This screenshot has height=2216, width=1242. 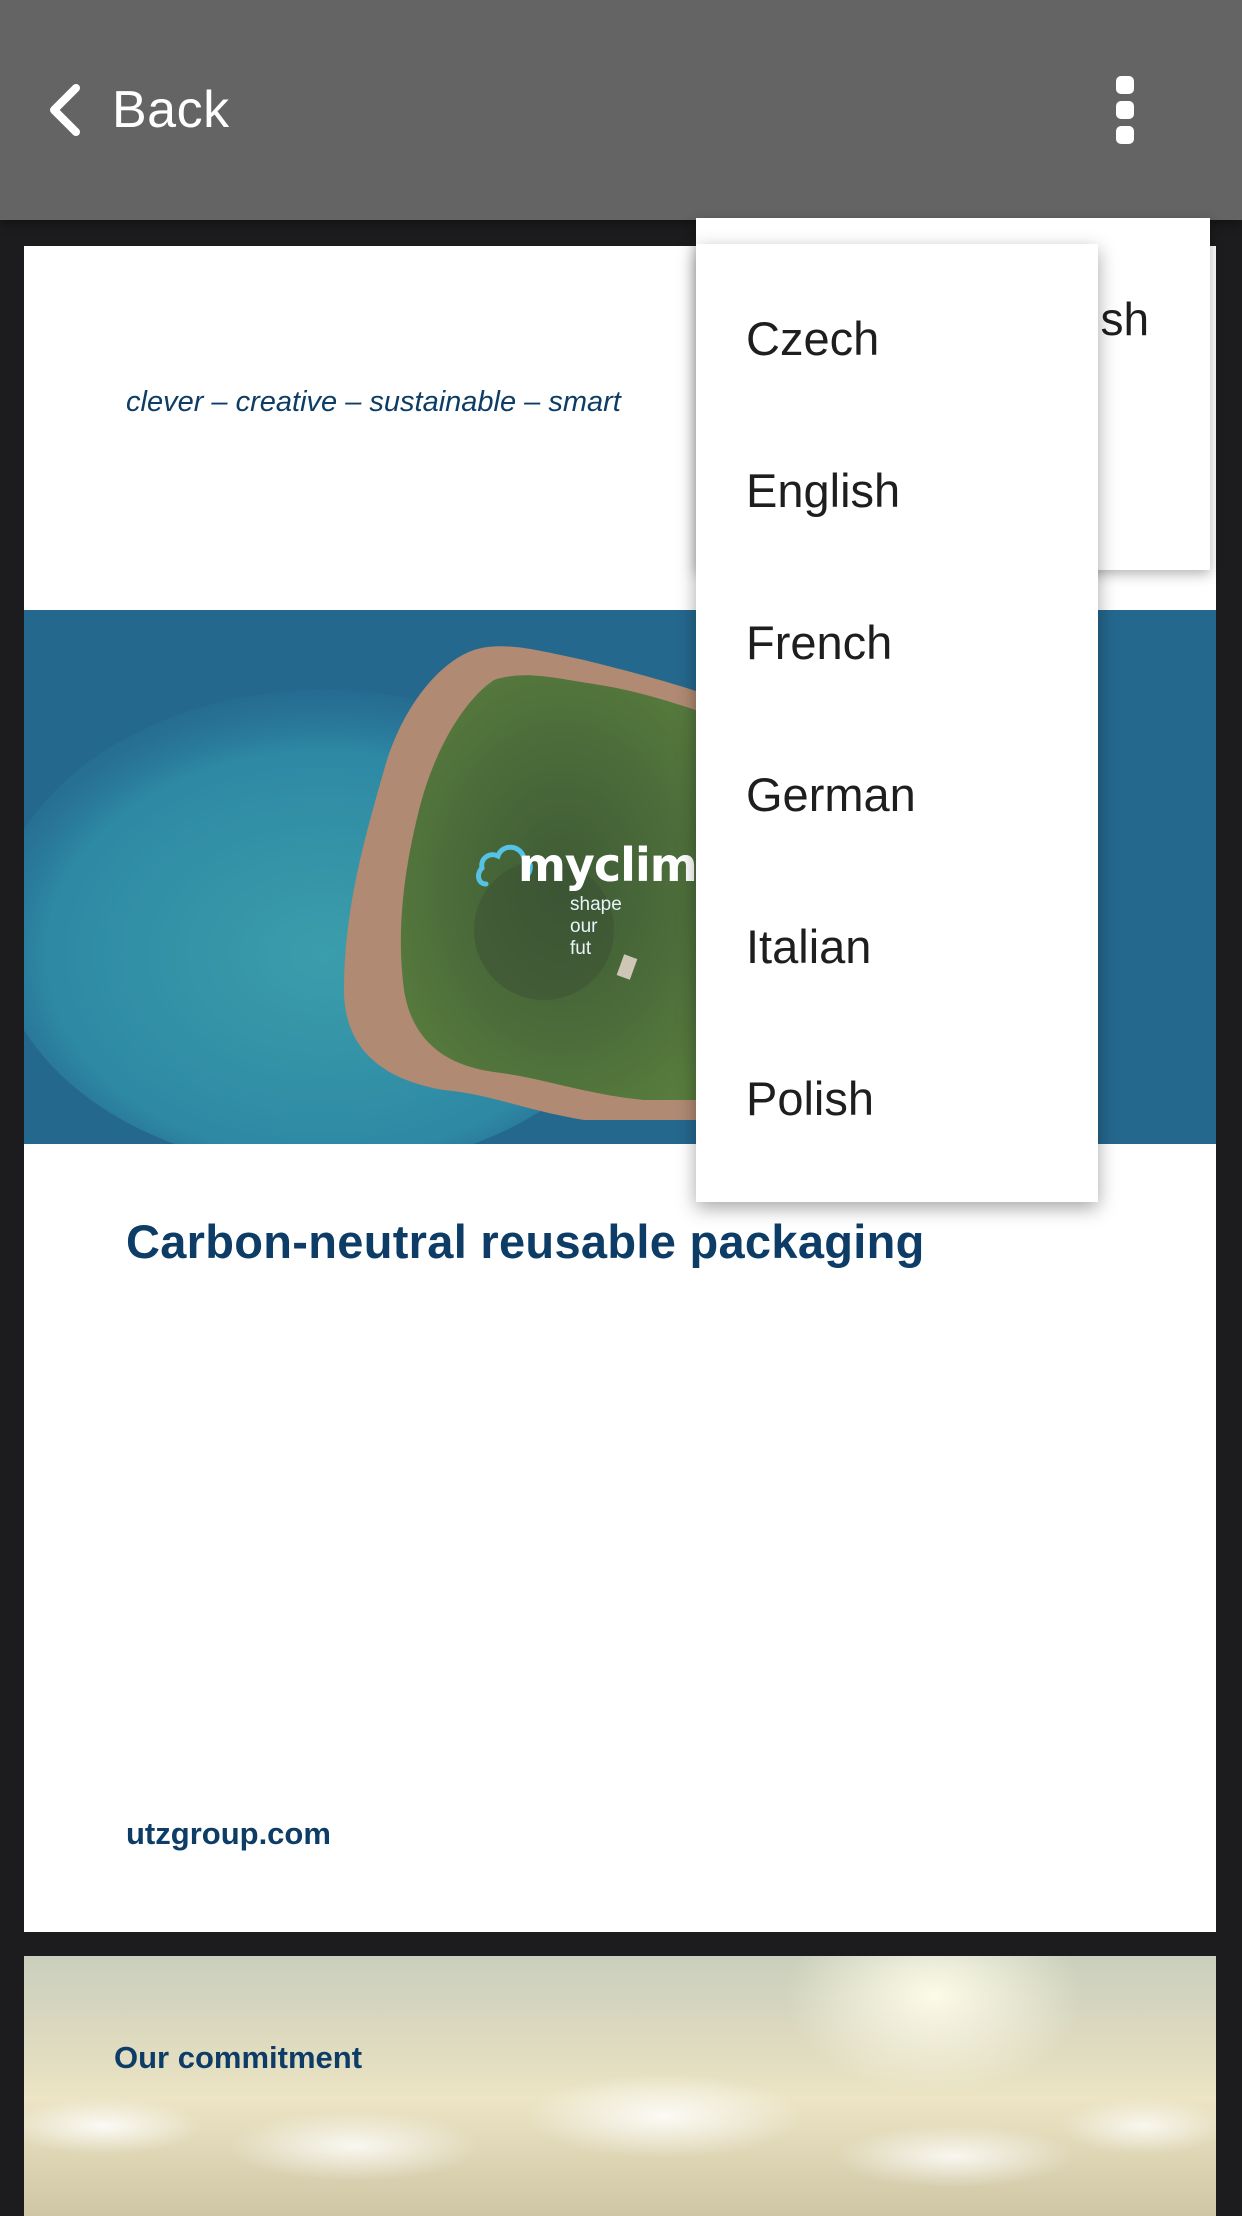 I want to click on menu-item-english: English, so click(x=897, y=490).